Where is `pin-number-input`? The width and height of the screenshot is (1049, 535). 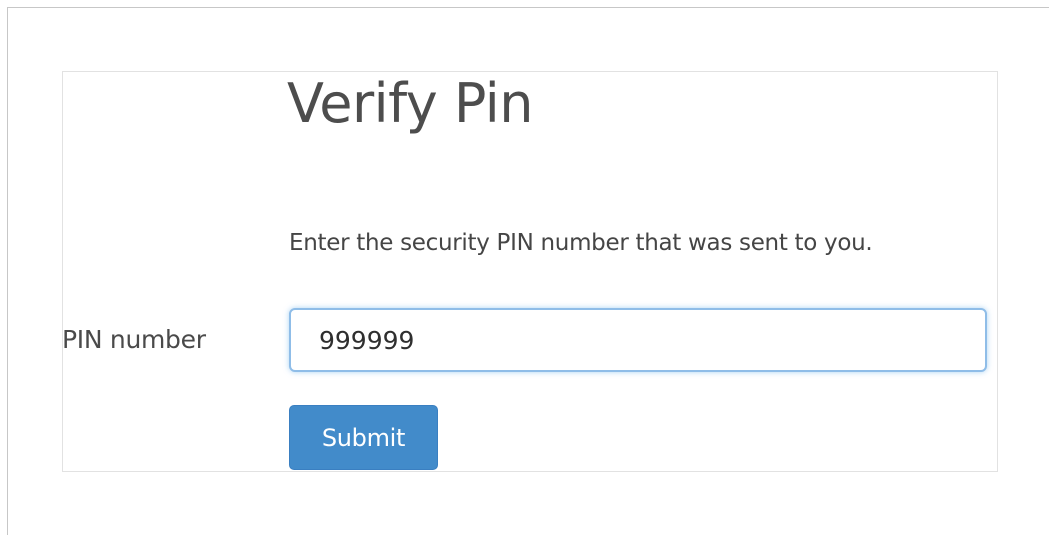
pin-number-input is located at coordinates (638, 340).